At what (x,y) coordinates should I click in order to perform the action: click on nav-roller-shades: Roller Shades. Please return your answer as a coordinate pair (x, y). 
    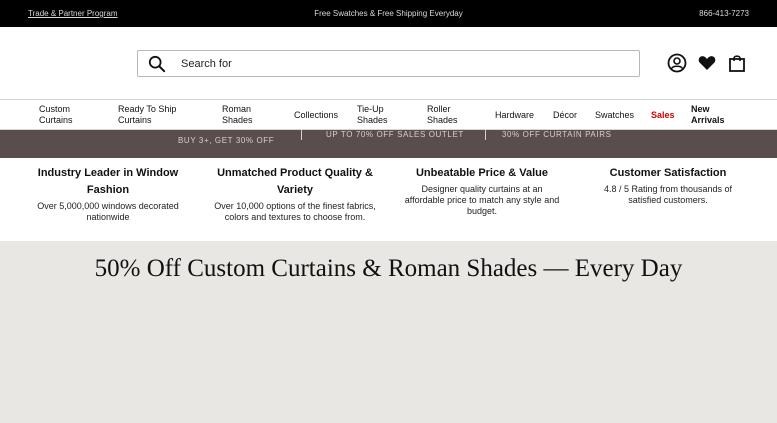
    Looking at the image, I should click on (447, 115).